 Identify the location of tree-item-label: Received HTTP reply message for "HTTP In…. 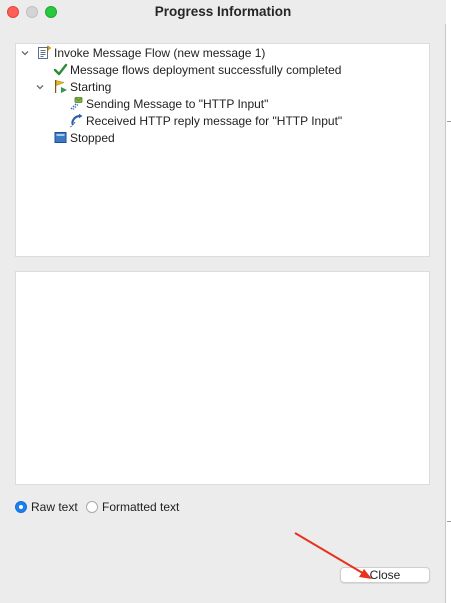
(214, 120).